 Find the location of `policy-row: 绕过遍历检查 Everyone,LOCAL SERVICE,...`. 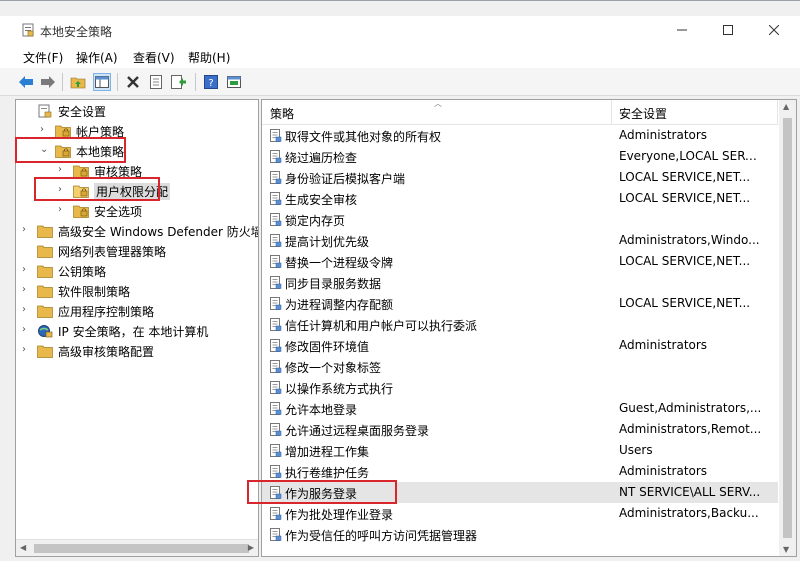

policy-row: 绕过遍历检查 Everyone,LOCAL SERVICE,... is located at coordinates (520, 156).